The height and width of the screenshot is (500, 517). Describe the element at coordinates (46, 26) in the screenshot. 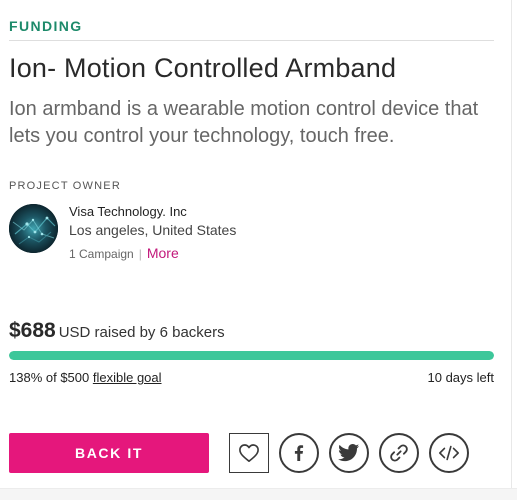

I see `category-label: FUNDING` at that location.